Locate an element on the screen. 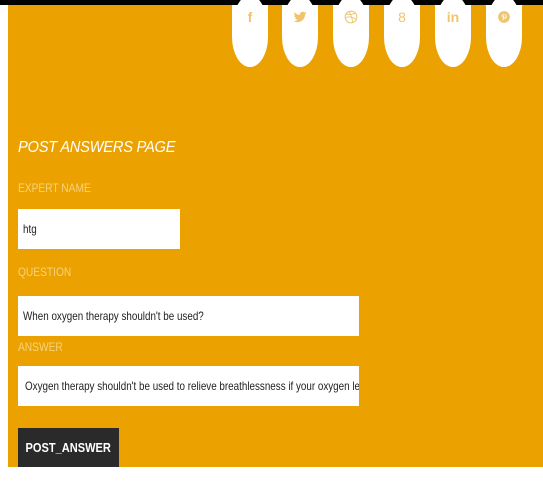 This screenshot has height=492, width=543. post-answer-button: POST_ANSWER is located at coordinates (68, 447).